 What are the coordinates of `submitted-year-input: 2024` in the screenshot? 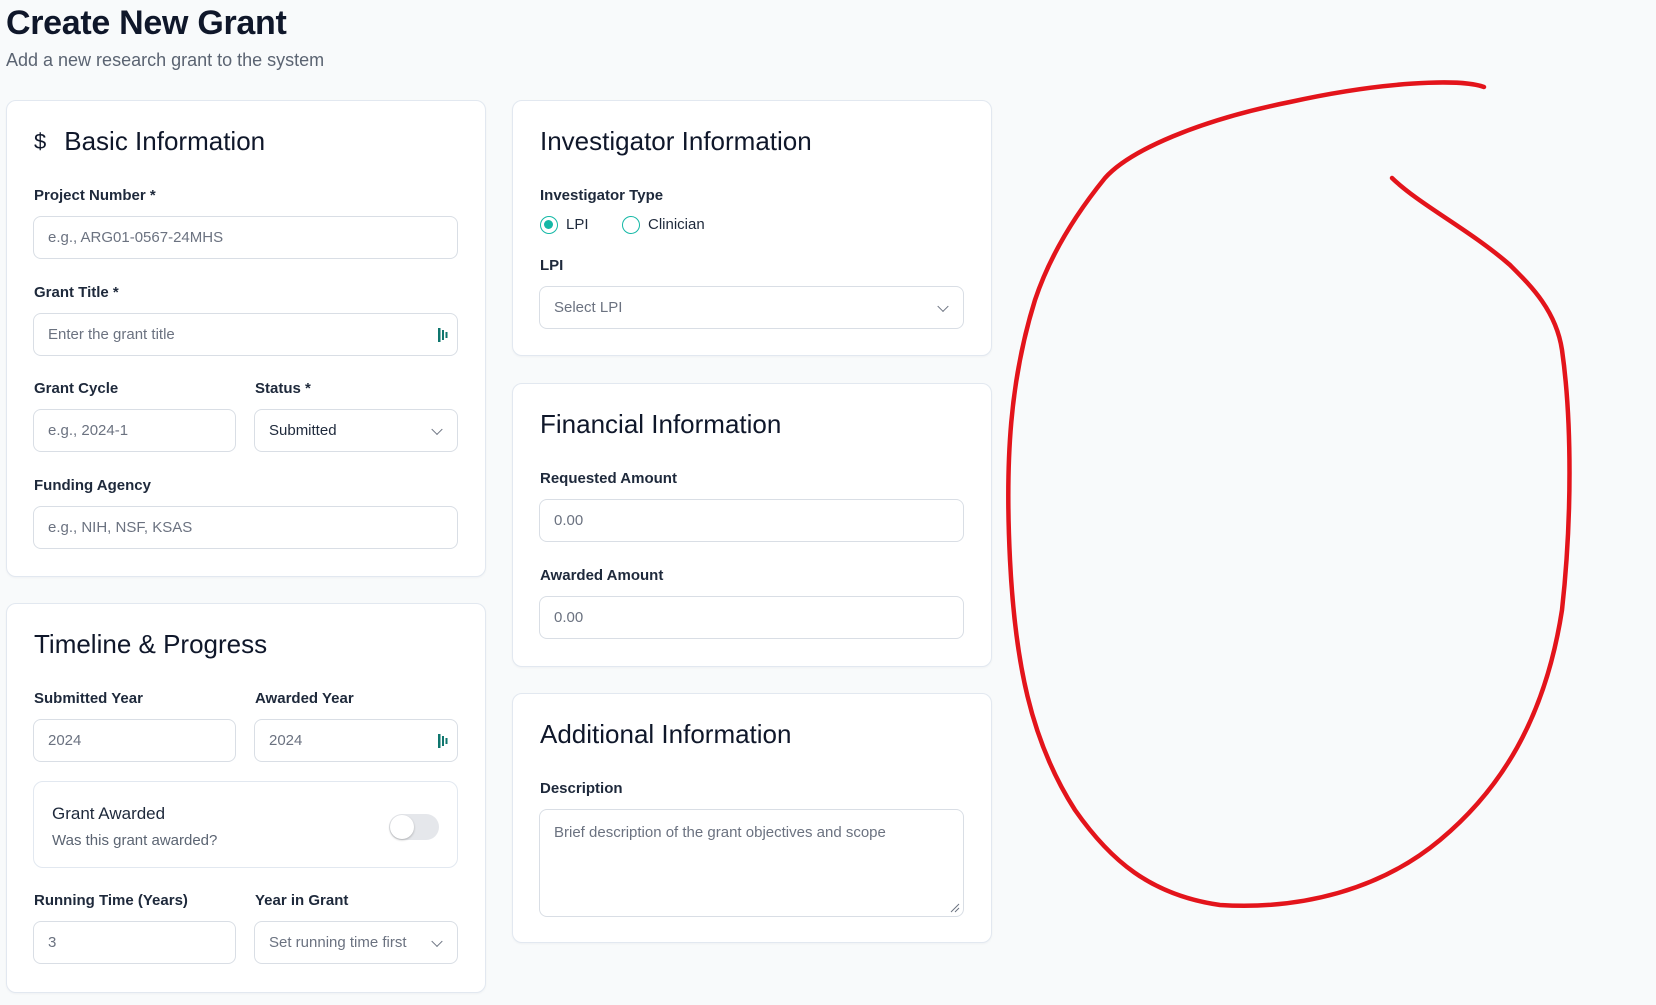 It's located at (134, 740).